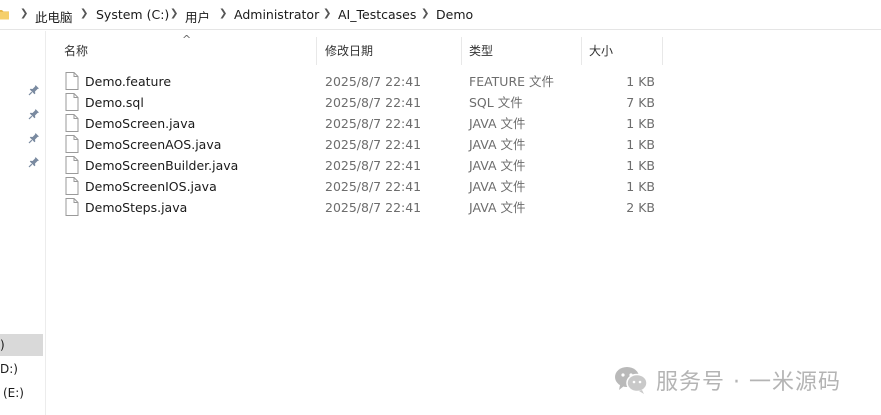 The image size is (881, 415). What do you see at coordinates (640, 102) in the screenshot?
I see `file-size: 7 KB` at bounding box center [640, 102].